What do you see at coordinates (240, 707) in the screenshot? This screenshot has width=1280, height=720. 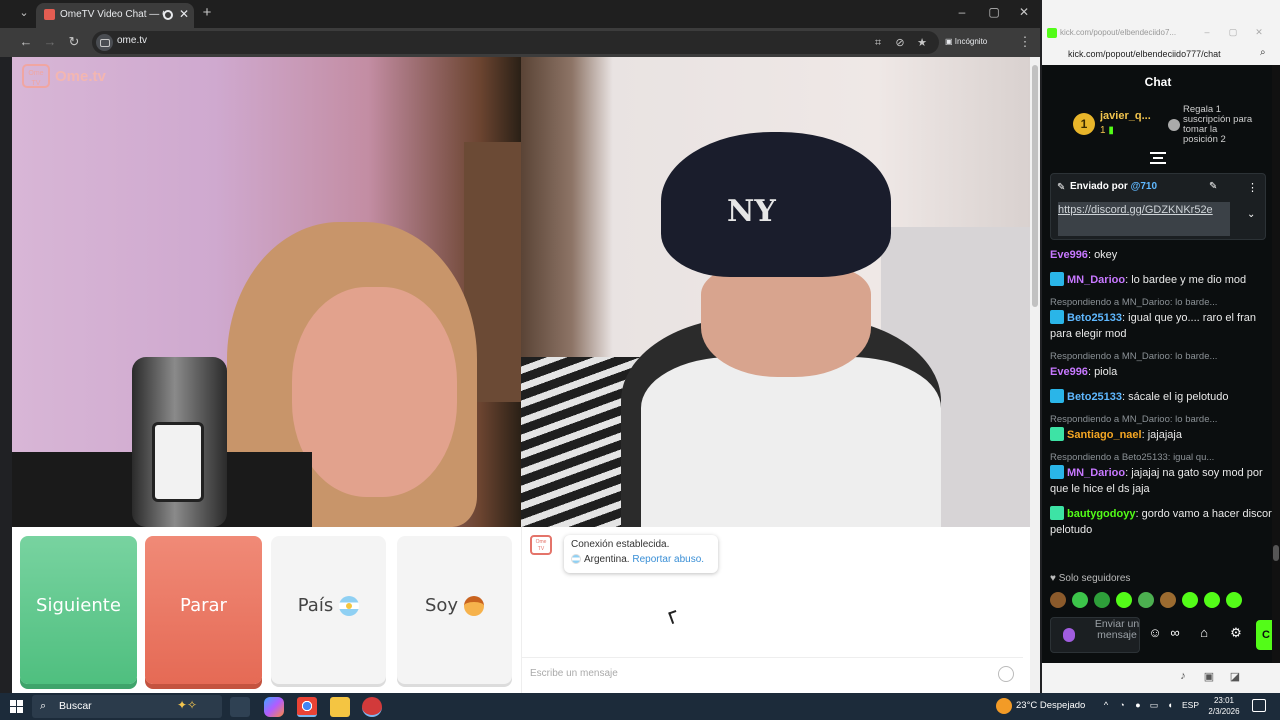 I see `task-view-icon` at bounding box center [240, 707].